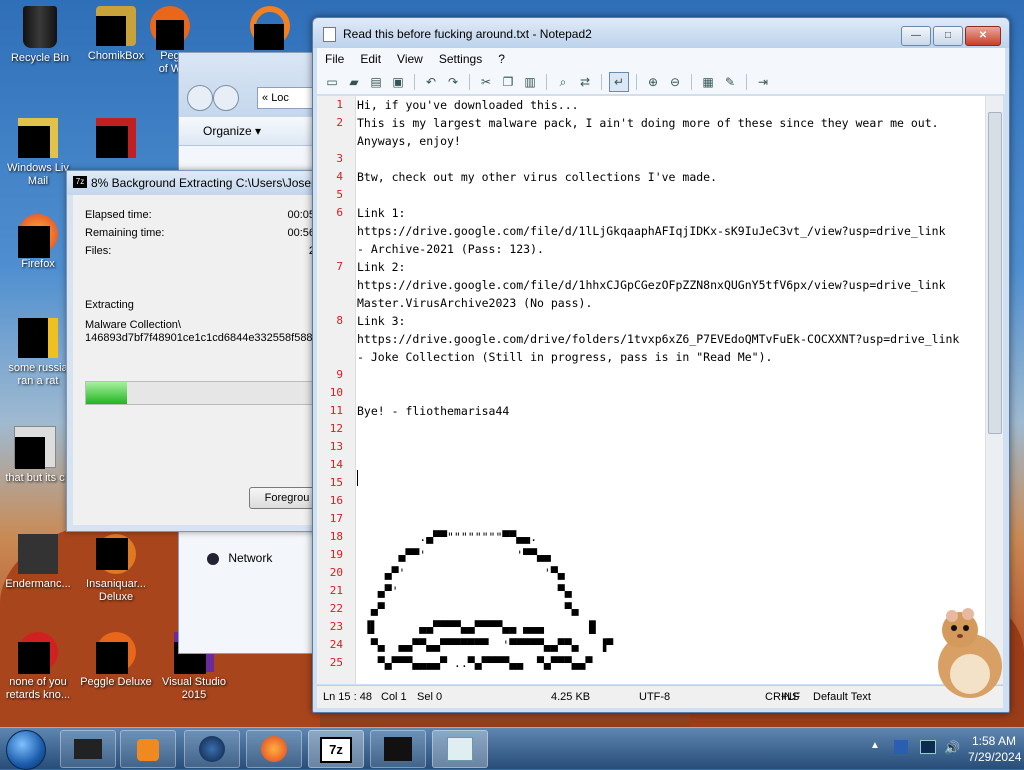  I want to click on editor-line: 9, so click(657, 375).